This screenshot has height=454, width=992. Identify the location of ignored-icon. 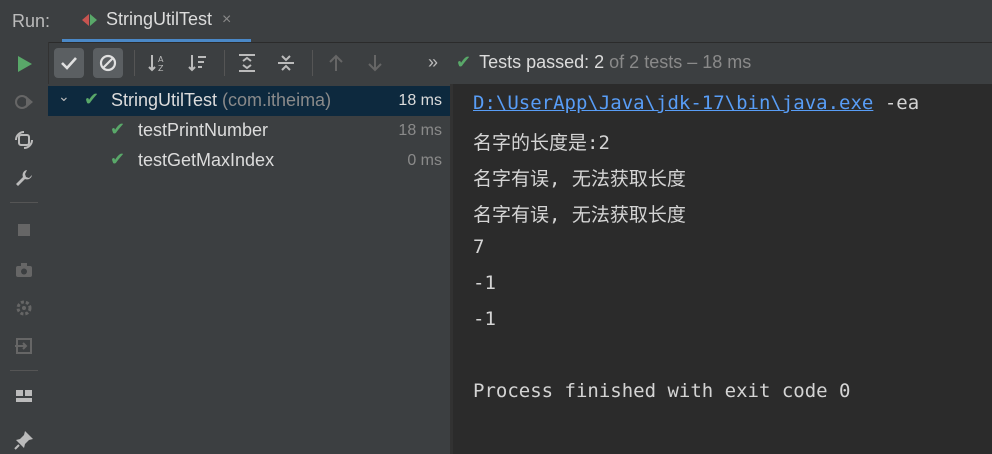
(108, 63).